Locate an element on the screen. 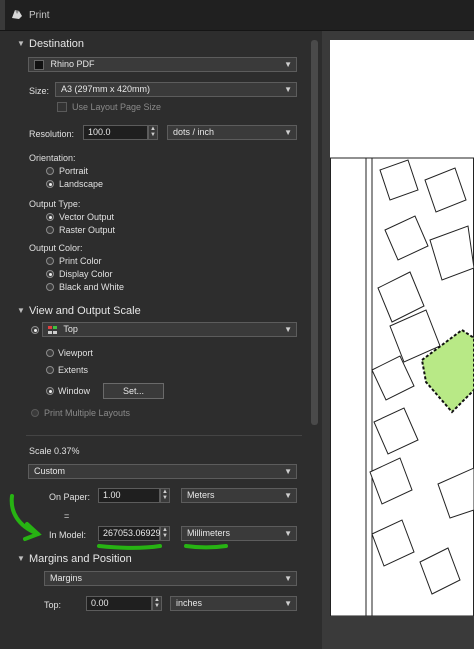  resolution-label: Resolution: is located at coordinates (52, 134).